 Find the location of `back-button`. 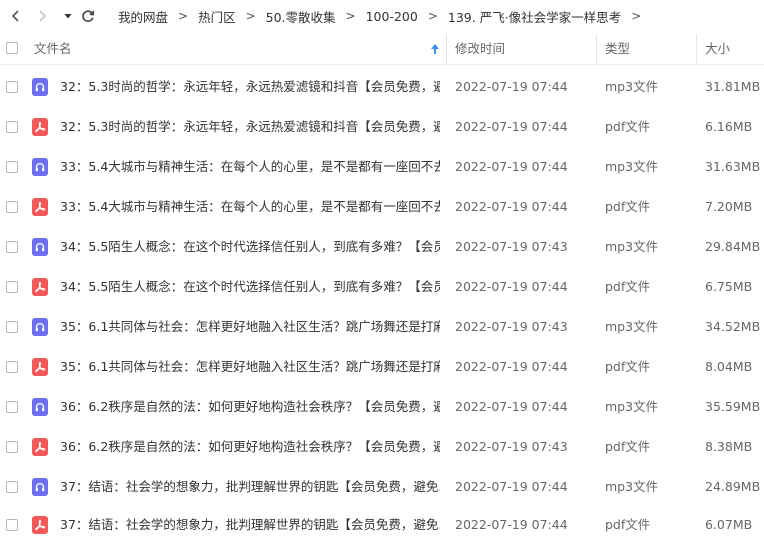

back-button is located at coordinates (16, 16).